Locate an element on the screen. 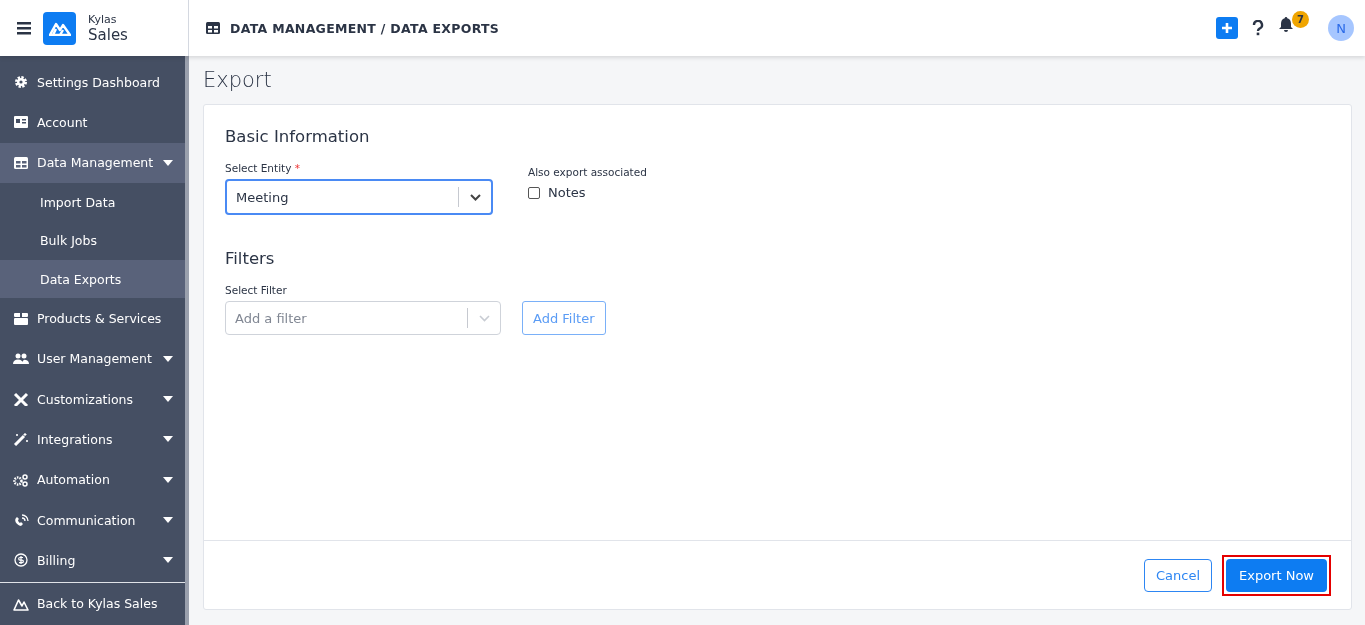 The image size is (1365, 625). sidebar-item: Integrations is located at coordinates (92, 439).